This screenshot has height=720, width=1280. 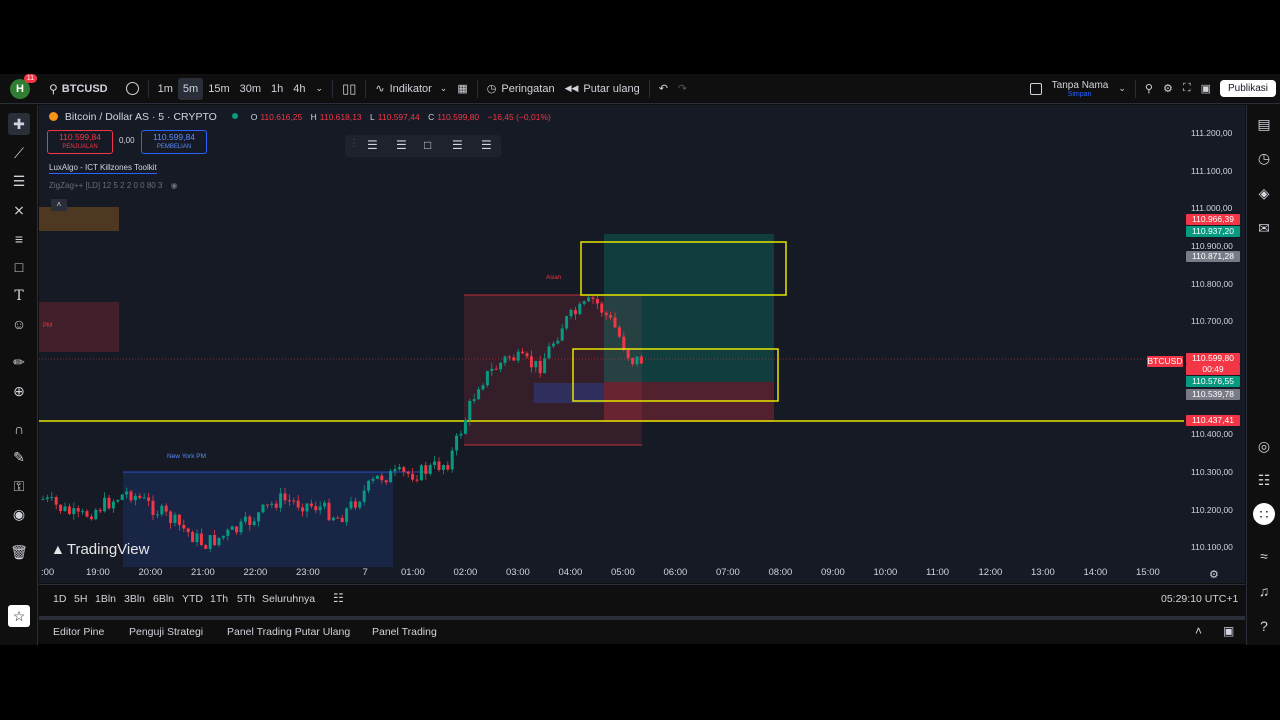 What do you see at coordinates (288, 599) in the screenshot?
I see `range-seluruhnya: Seluruhnya` at bounding box center [288, 599].